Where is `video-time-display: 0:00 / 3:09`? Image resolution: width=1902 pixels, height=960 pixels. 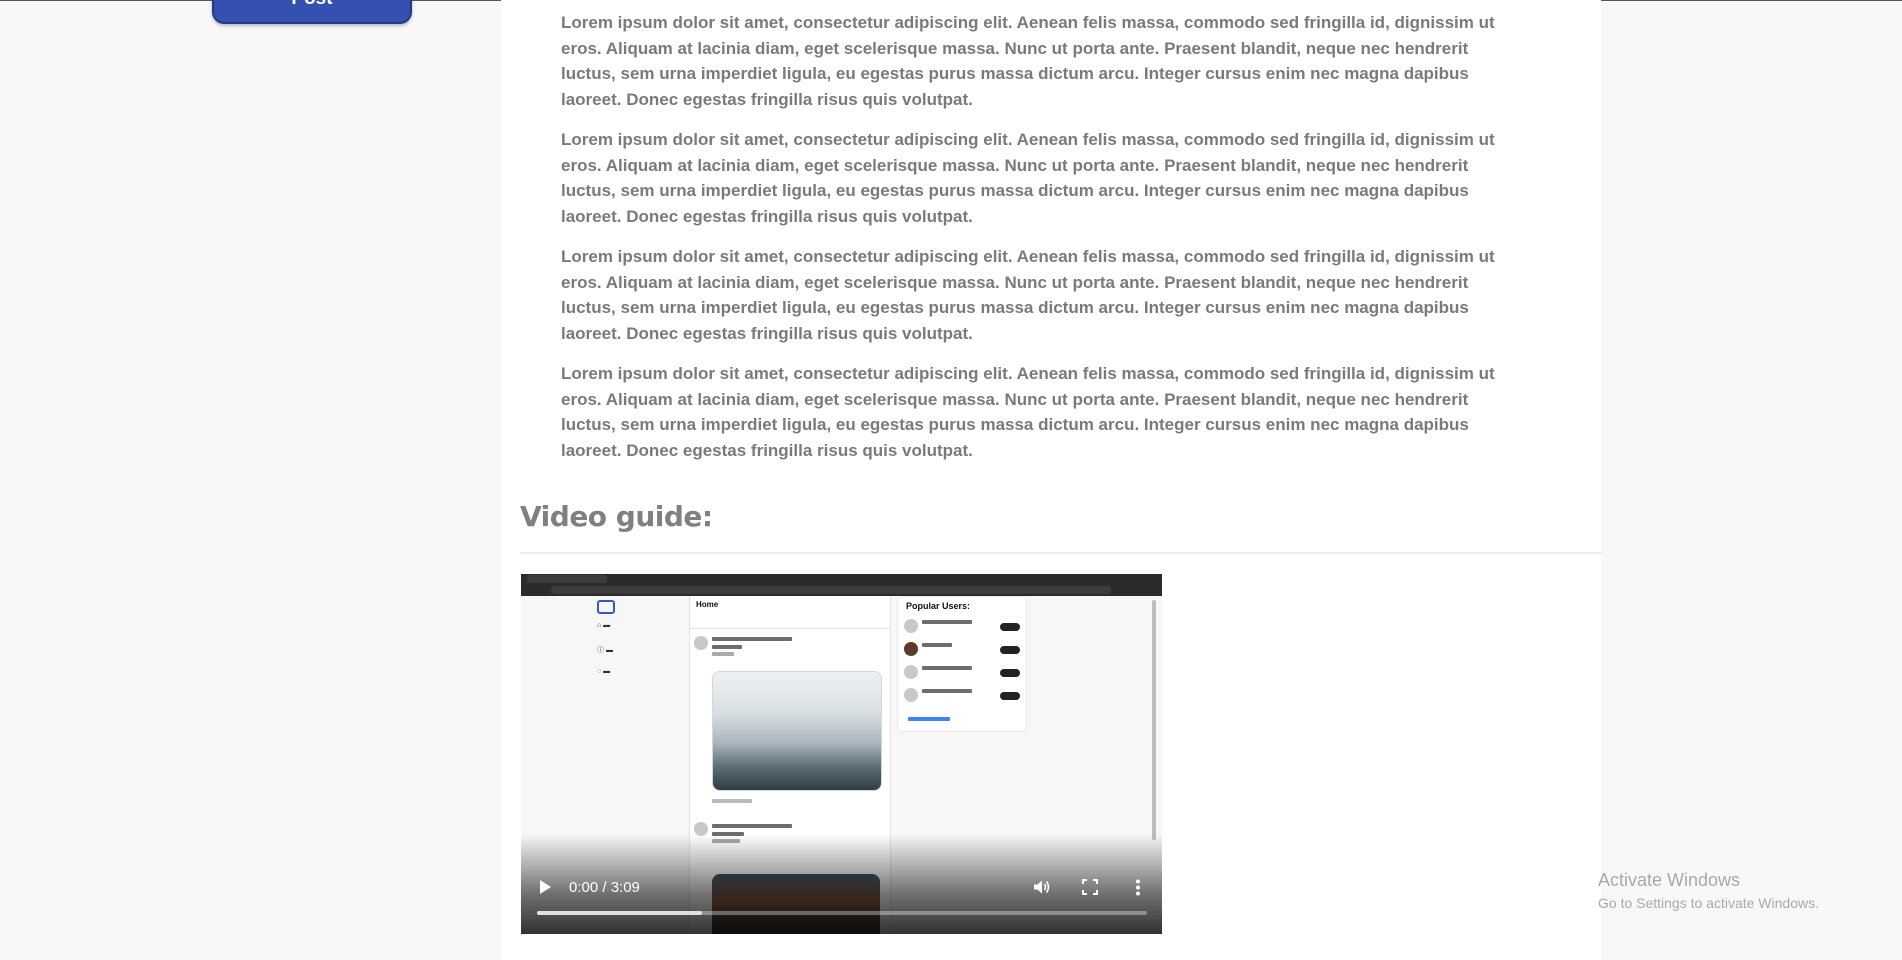 video-time-display: 0:00 / 3:09 is located at coordinates (604, 887).